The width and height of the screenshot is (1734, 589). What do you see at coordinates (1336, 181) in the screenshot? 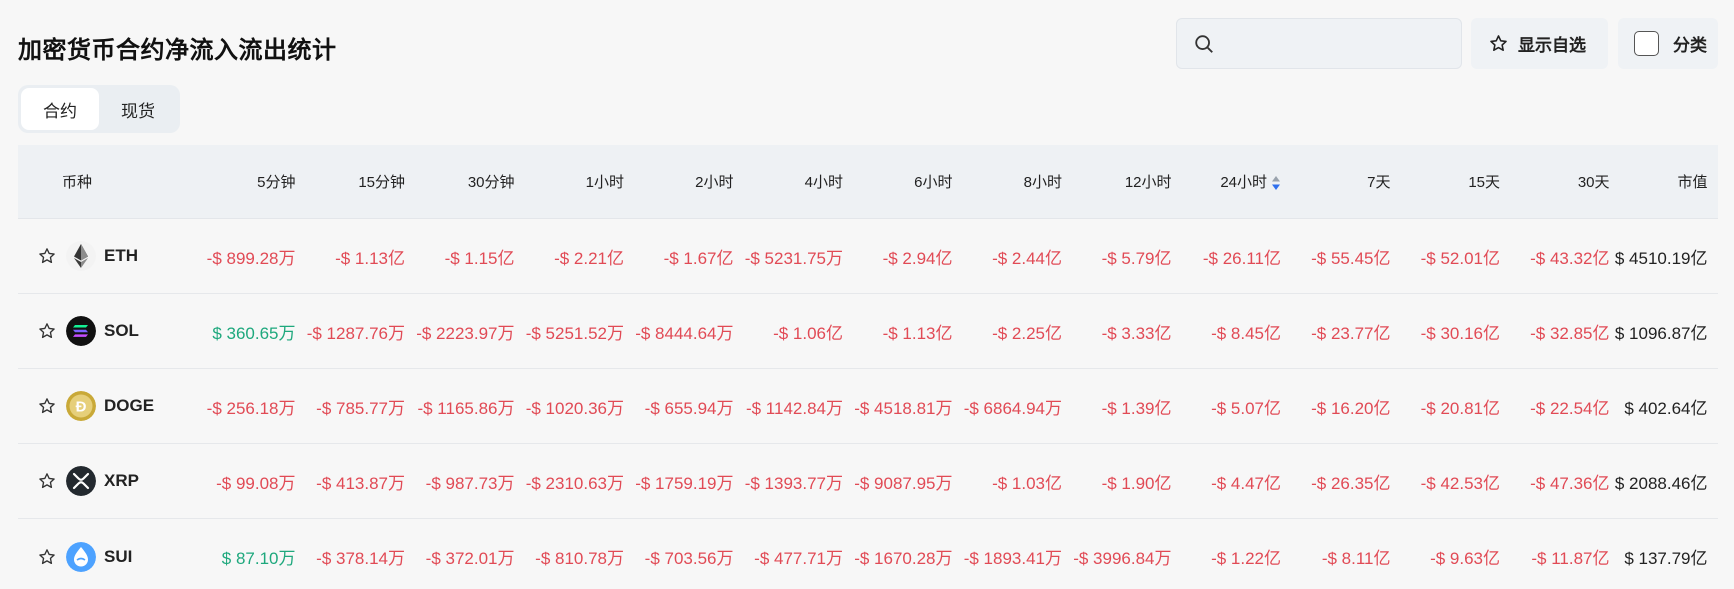
I see `column-header: 7天` at bounding box center [1336, 181].